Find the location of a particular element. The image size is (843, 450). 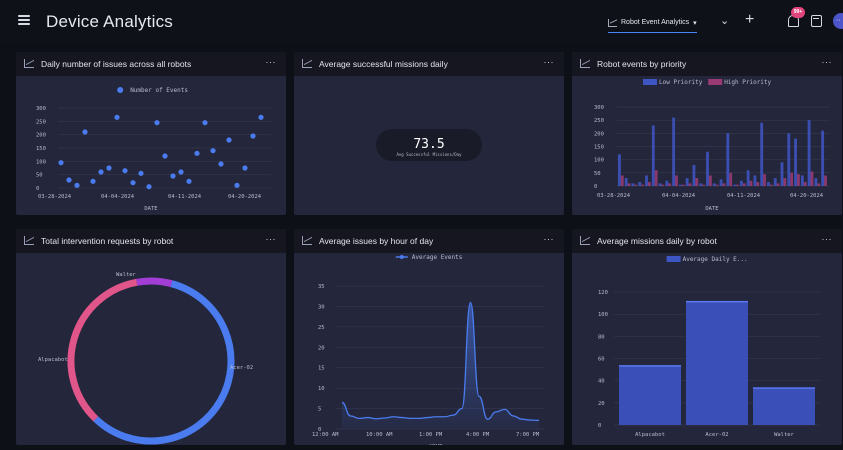

y-tick-label: 200 is located at coordinates (599, 134).